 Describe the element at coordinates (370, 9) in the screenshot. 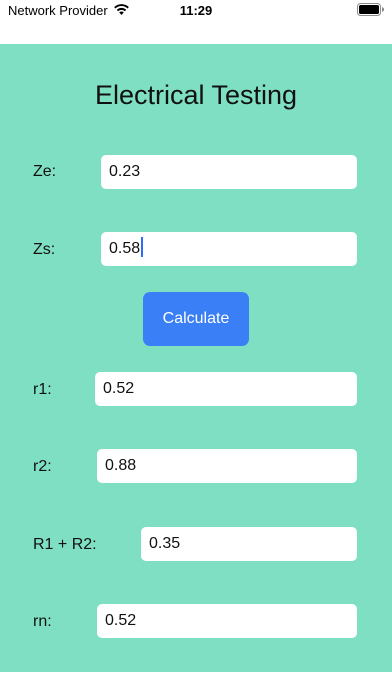

I see `battery-icon` at that location.